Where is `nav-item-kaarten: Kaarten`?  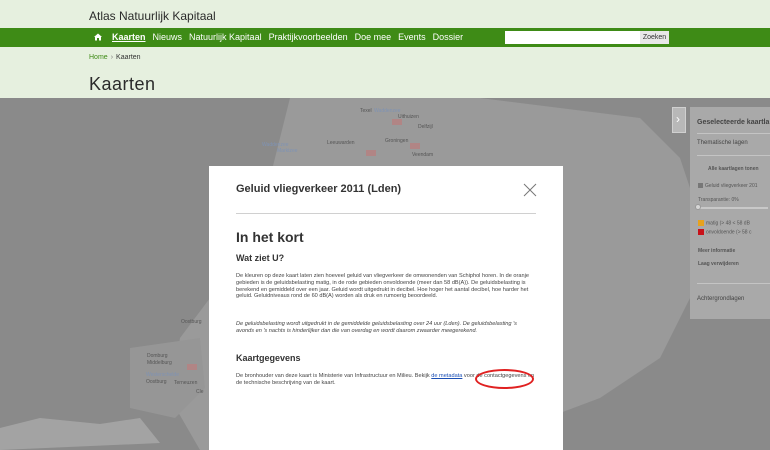
nav-item-kaarten: Kaarten is located at coordinates (129, 37).